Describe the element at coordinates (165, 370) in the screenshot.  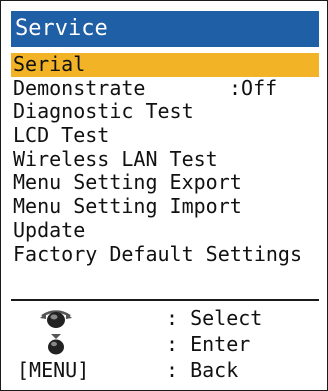
I see `key-guide-row-back: [MENU] : Back` at that location.